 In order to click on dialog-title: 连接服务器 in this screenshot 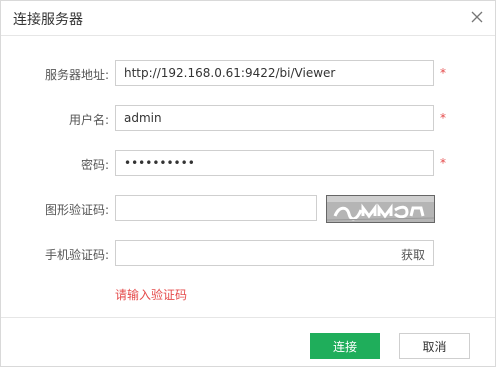, I will do `click(48, 20)`.